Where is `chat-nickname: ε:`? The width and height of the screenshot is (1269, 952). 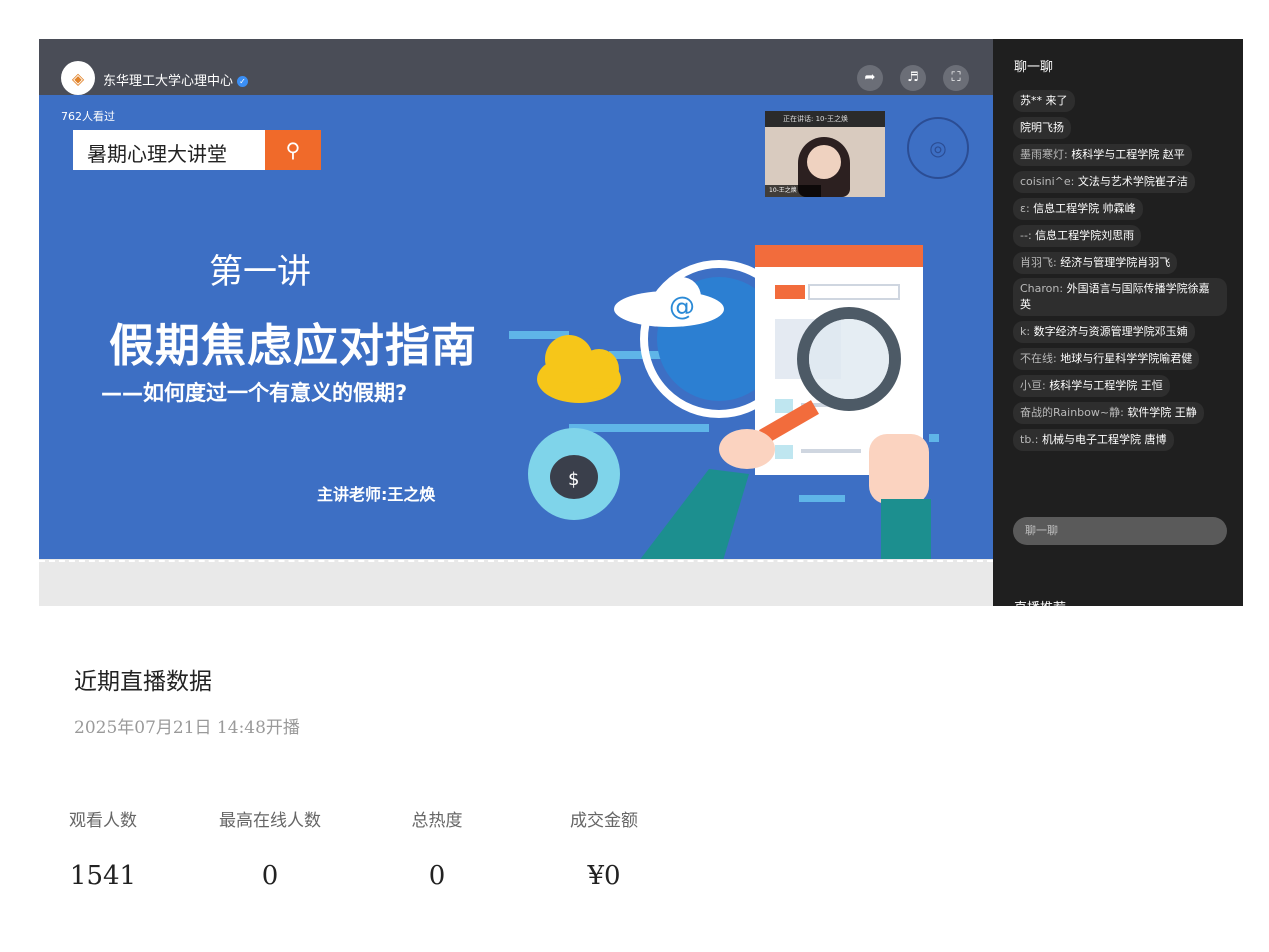
chat-nickname: ε: is located at coordinates (1027, 208).